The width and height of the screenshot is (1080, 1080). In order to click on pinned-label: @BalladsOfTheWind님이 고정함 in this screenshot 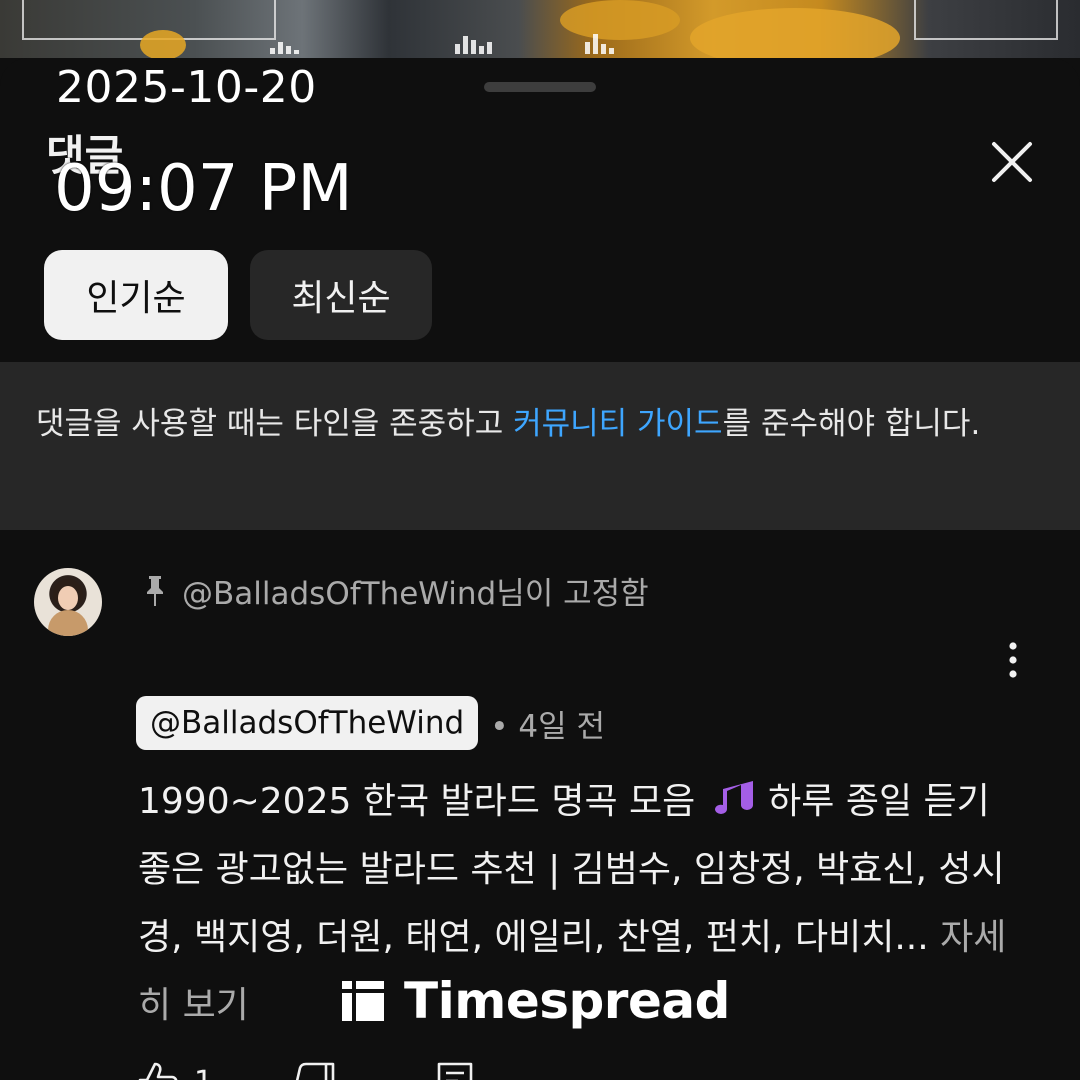, I will do `click(396, 590)`.